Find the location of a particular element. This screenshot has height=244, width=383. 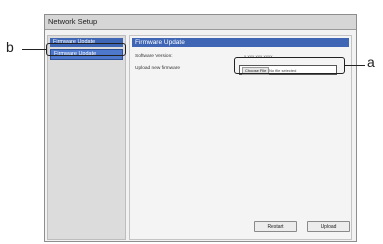

software-version-label: Software Version: is located at coordinates (154, 56).